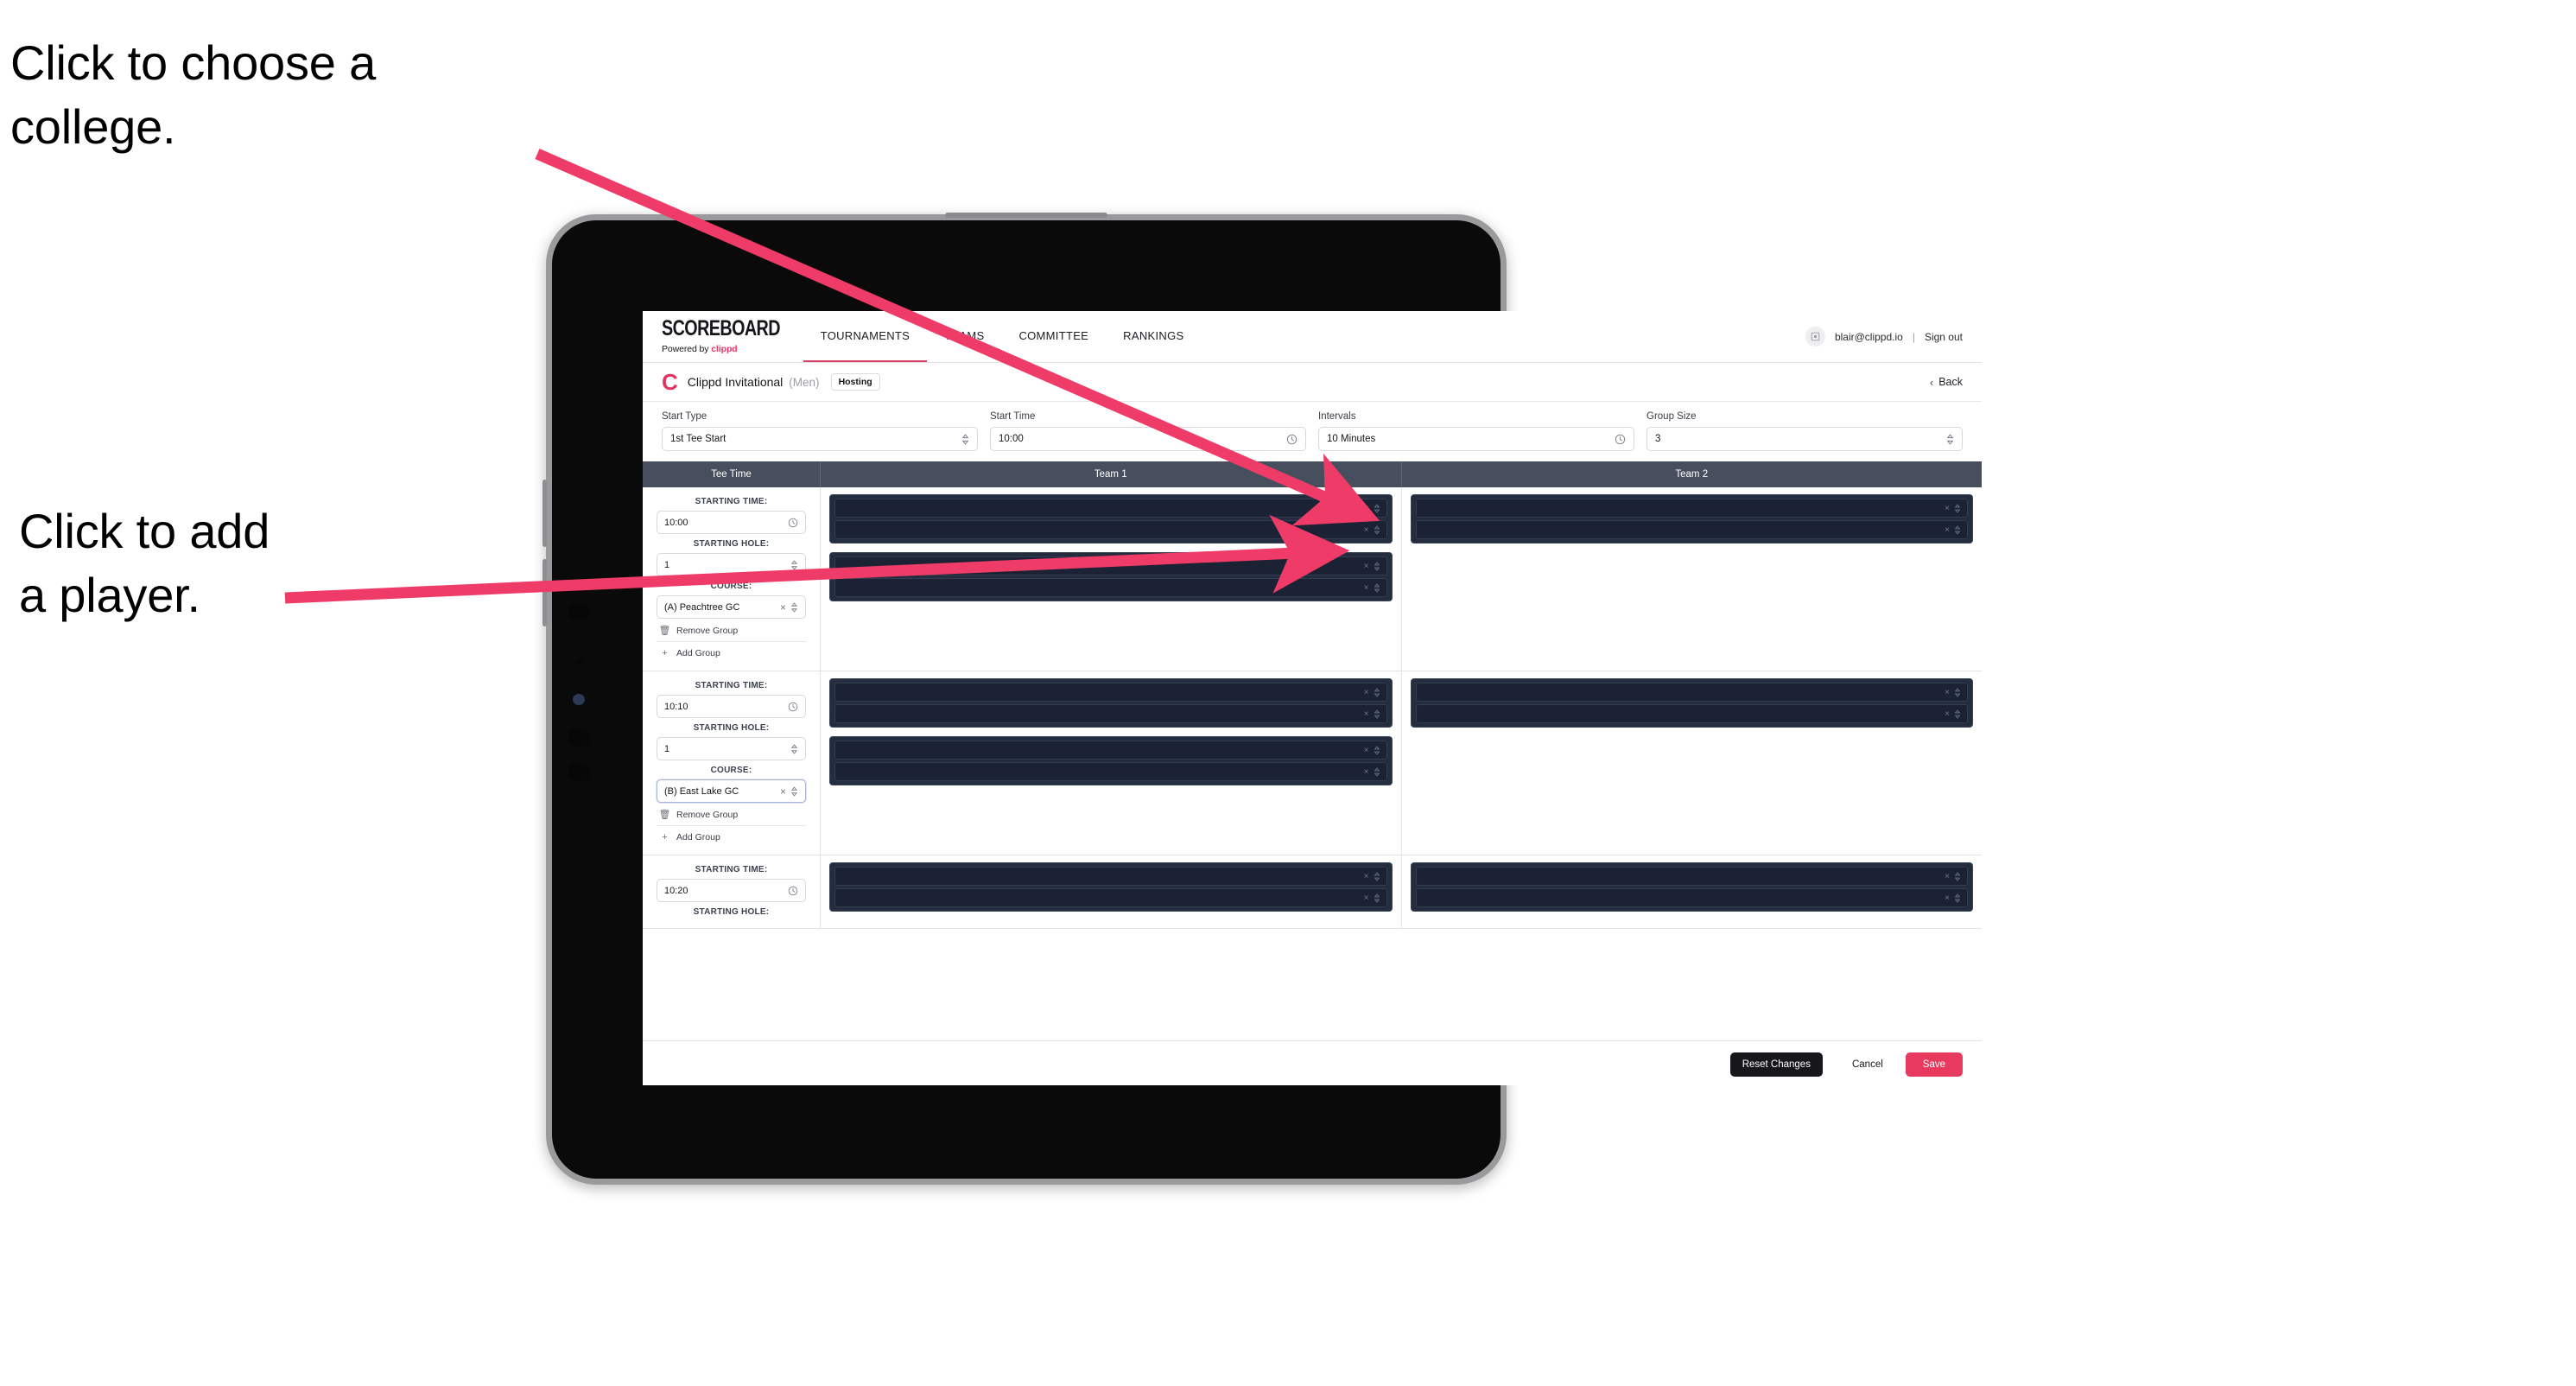 Image resolution: width=2576 pixels, height=1386 pixels. What do you see at coordinates (865, 336) in the screenshot?
I see `nav-item-tournaments: TOURNAMENTS` at bounding box center [865, 336].